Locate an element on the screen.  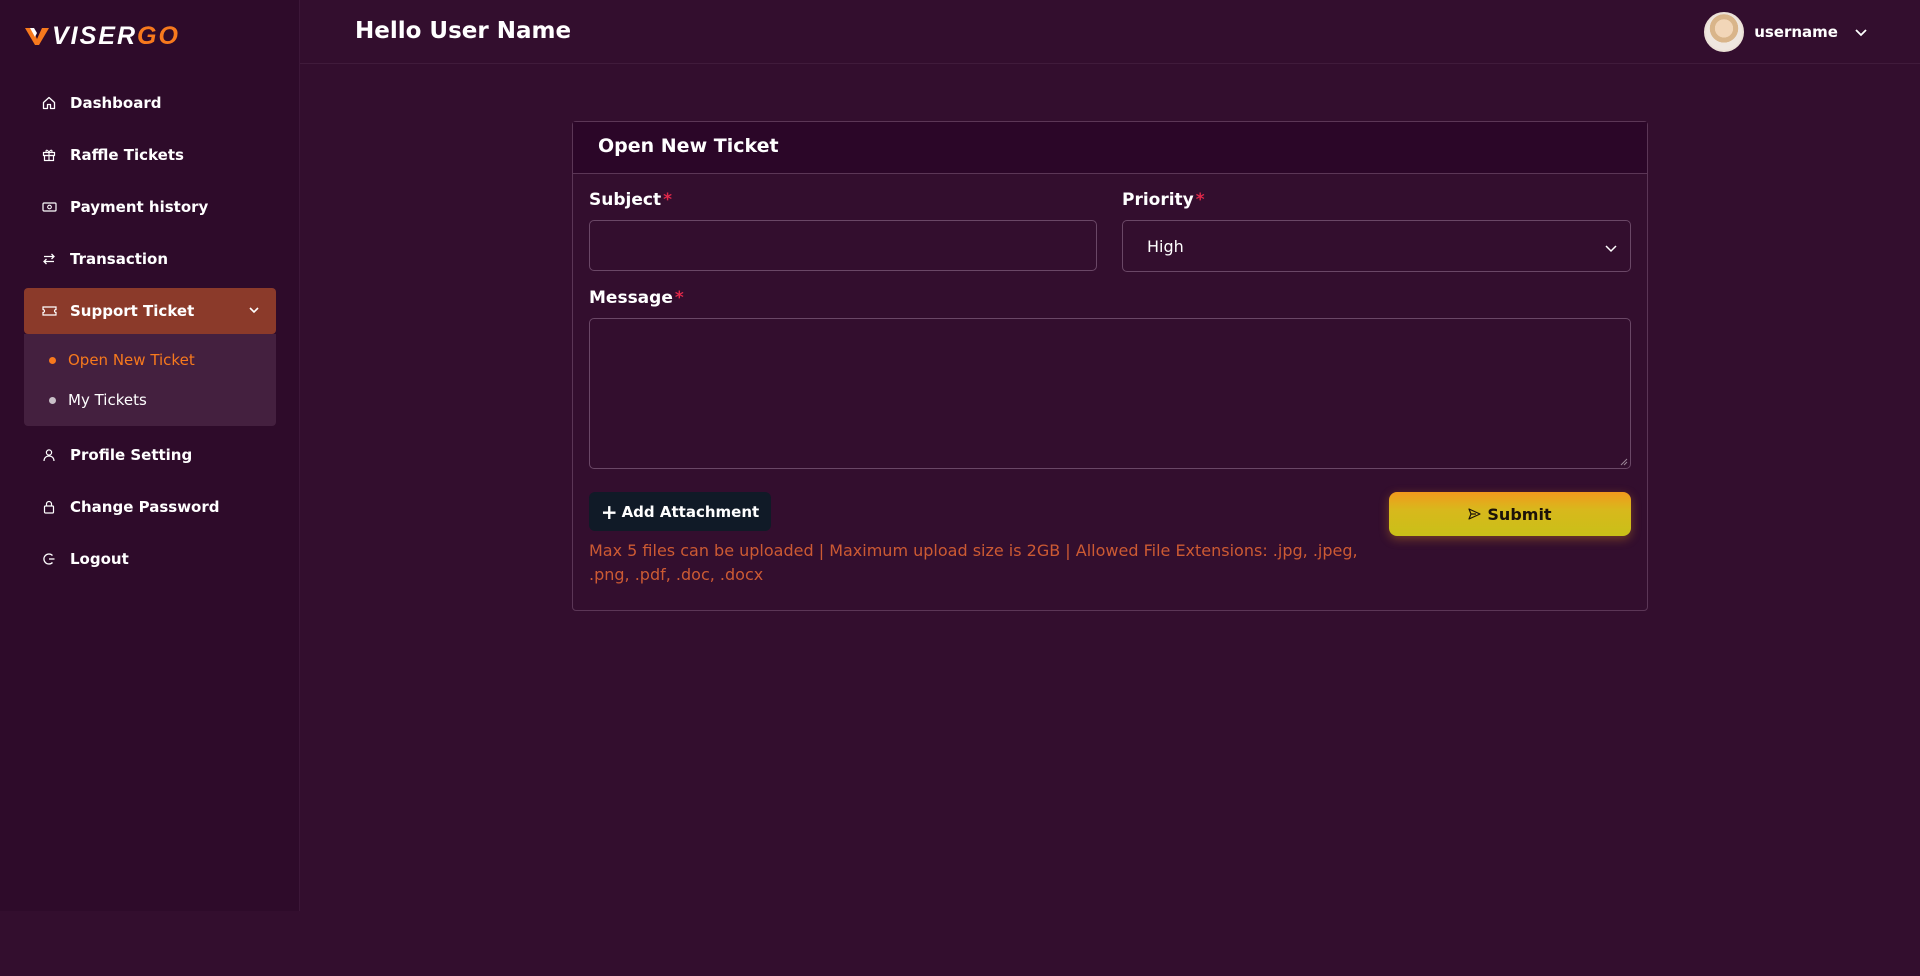
top-header: Hello User Name username is located at coordinates (1110, 32).